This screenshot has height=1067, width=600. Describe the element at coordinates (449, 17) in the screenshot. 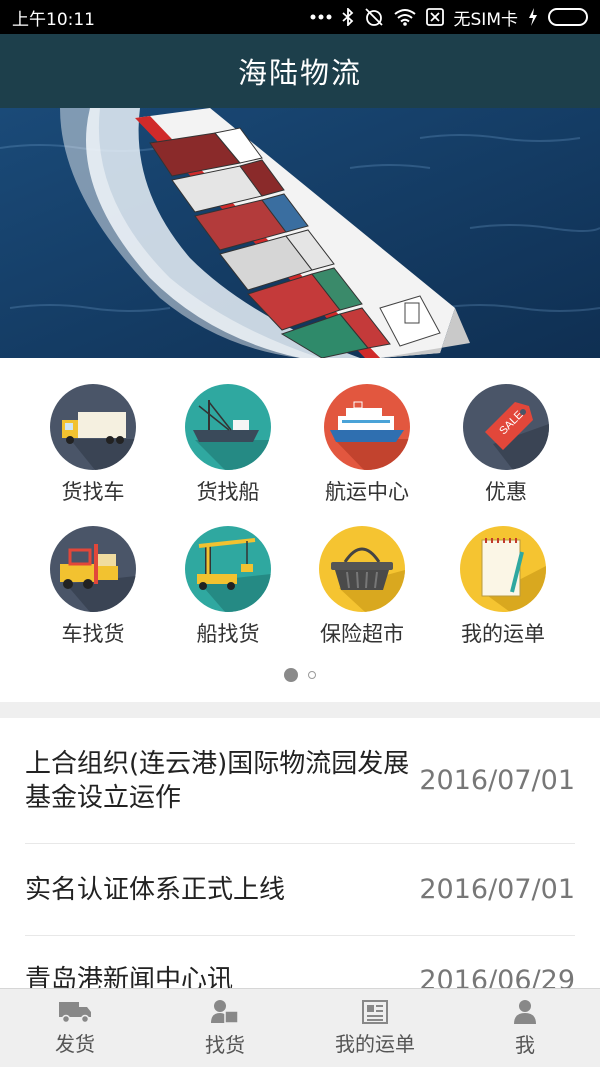

I see `status-icons: 无SIM卡` at that location.